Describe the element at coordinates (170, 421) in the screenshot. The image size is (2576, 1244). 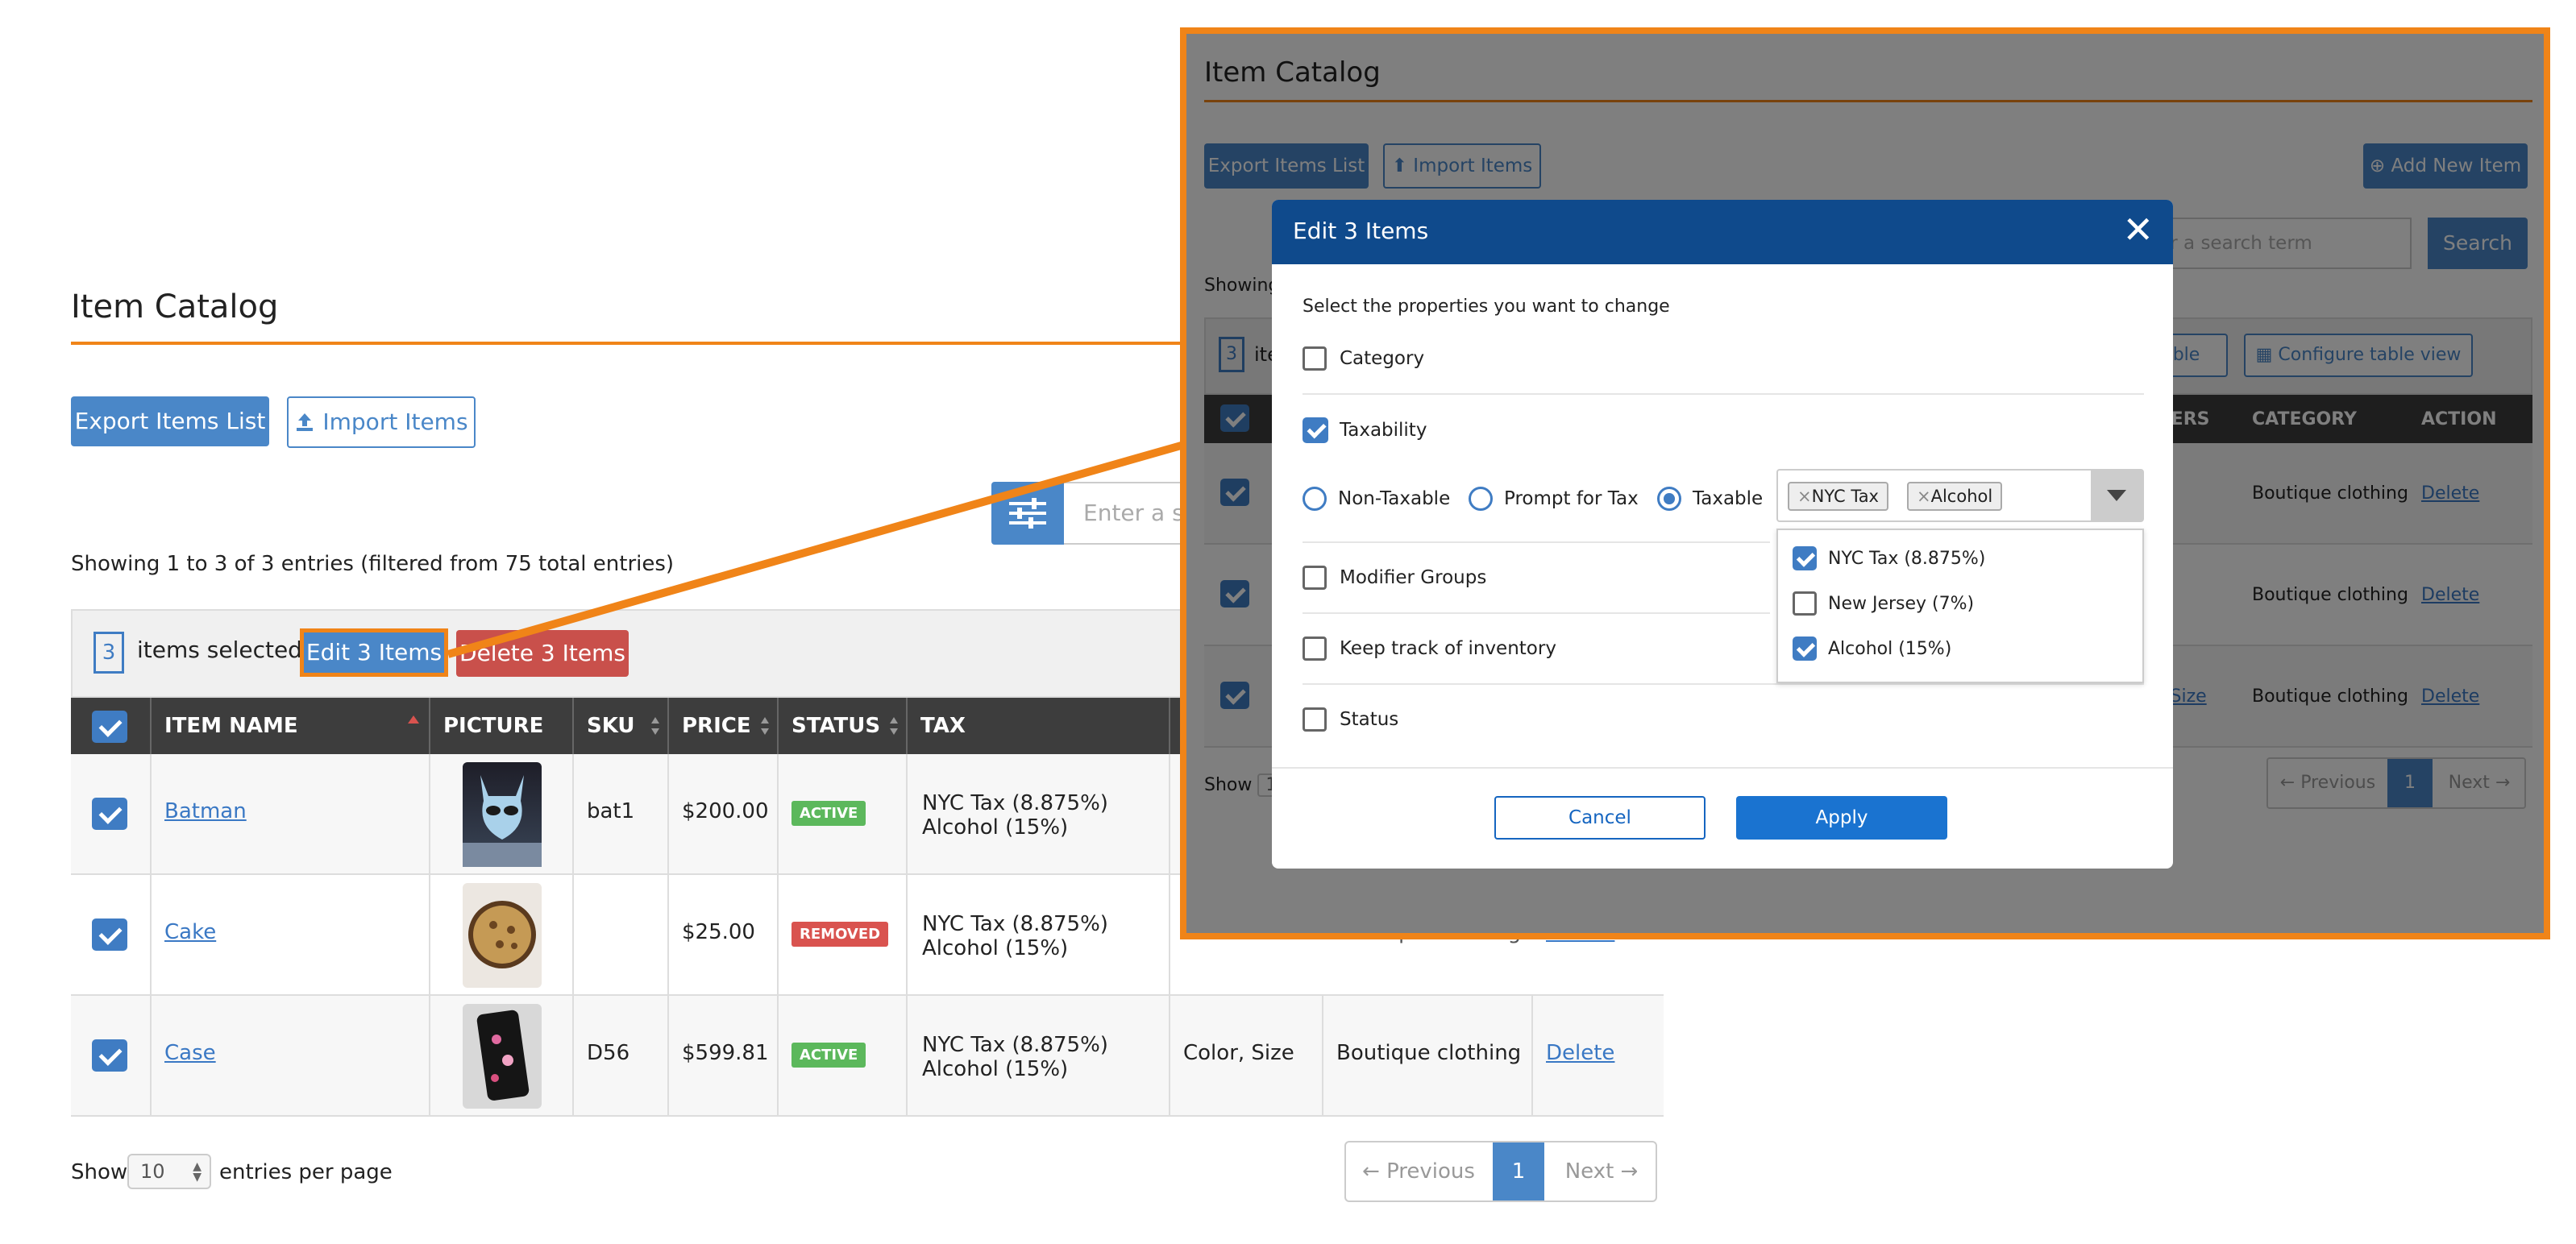
I see `export-items-button: Export Items List` at that location.